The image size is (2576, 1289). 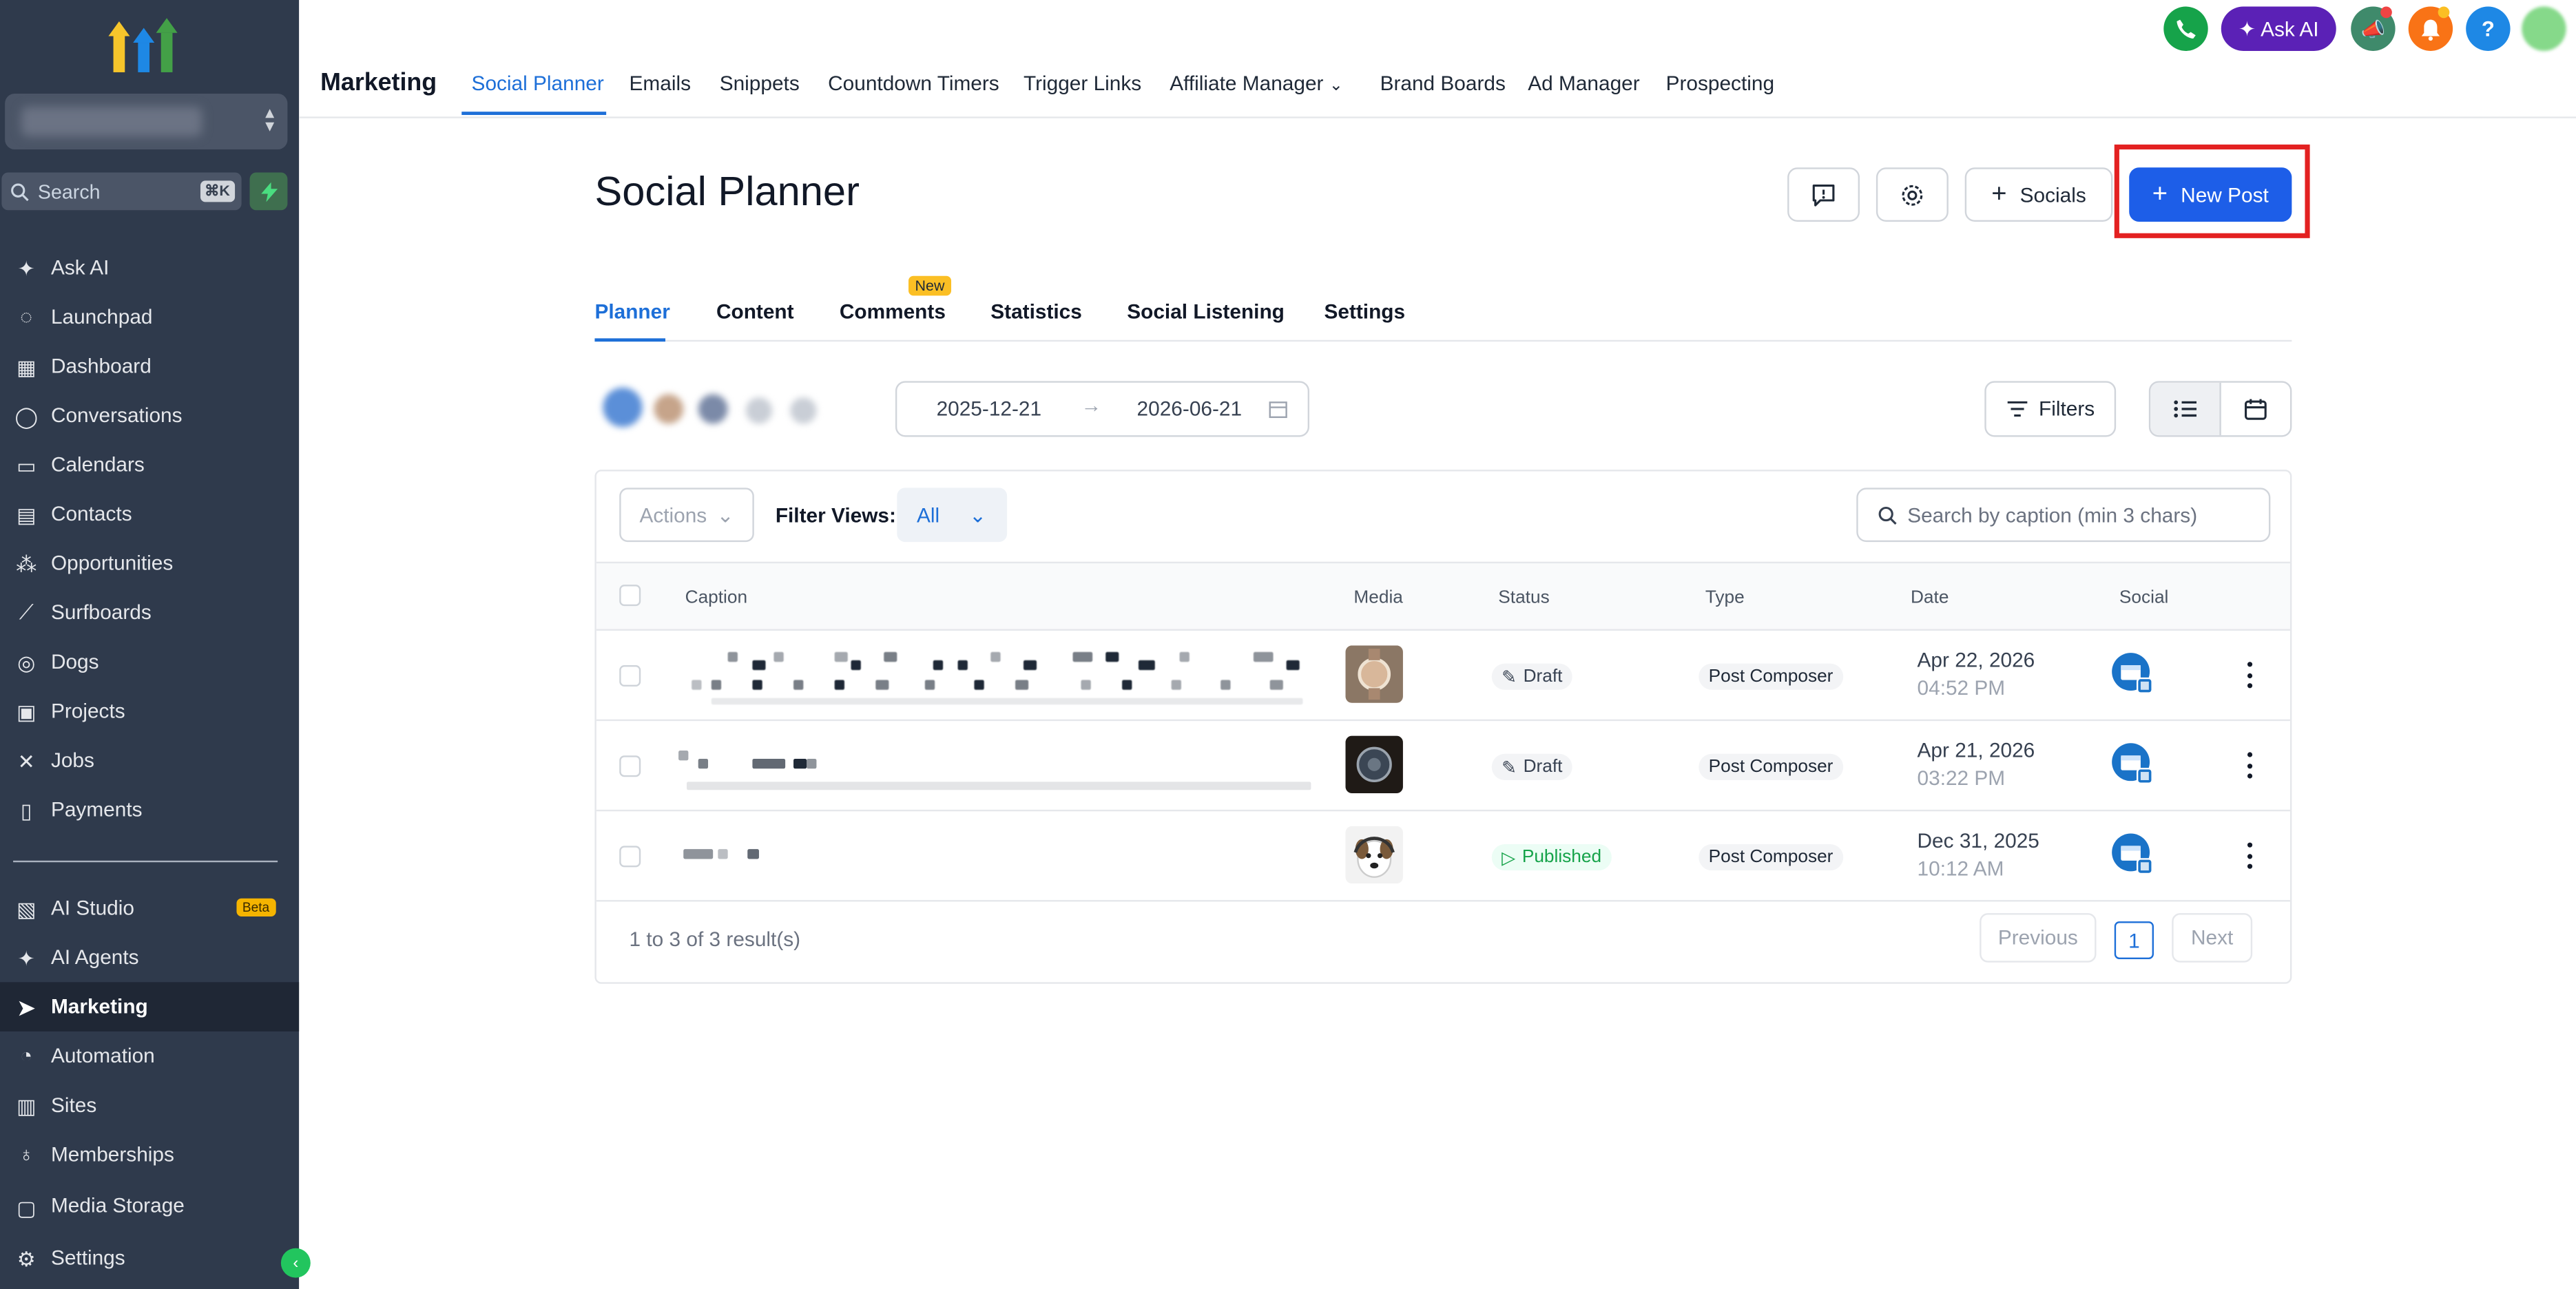 I want to click on sidebar-item-dogs: ◎ Dogs, so click(x=149, y=662).